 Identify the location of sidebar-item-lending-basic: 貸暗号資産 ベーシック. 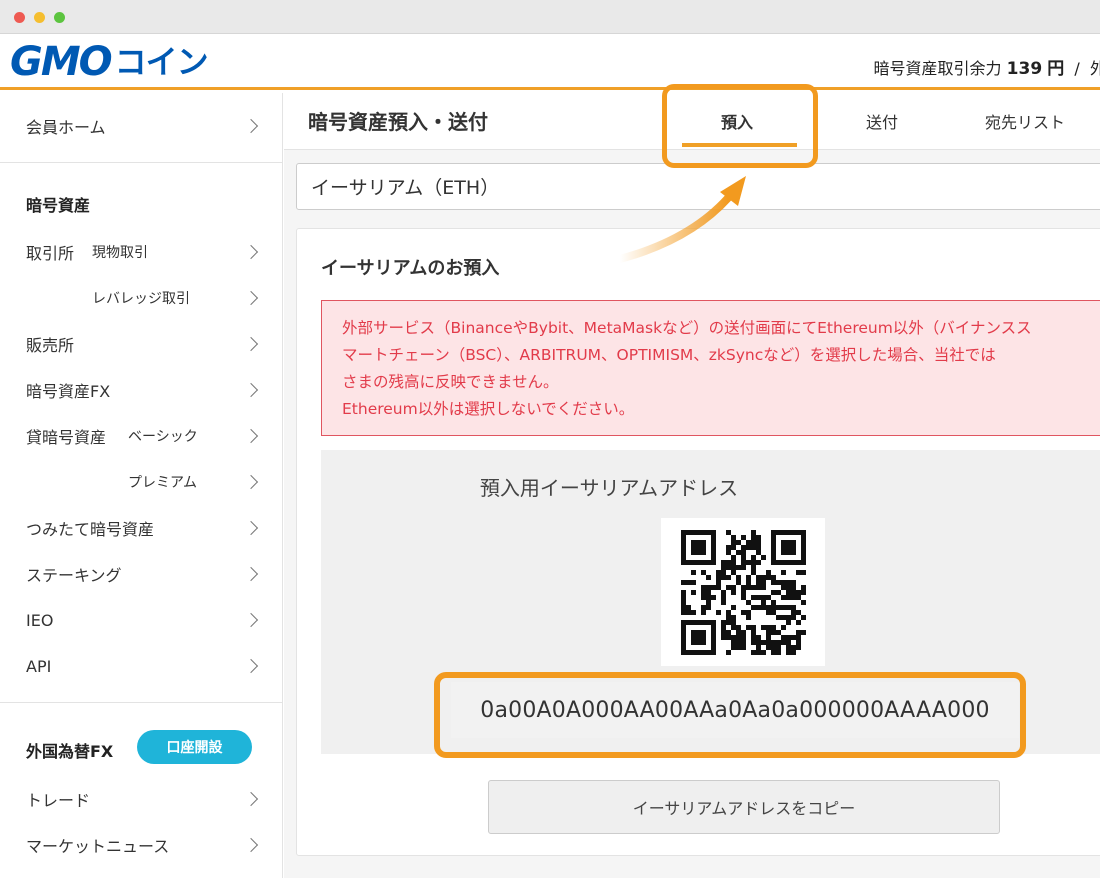
(141, 436).